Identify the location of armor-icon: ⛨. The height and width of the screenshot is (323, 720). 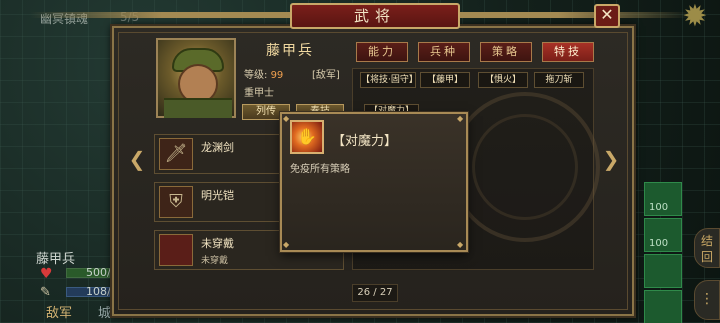
(176, 202).